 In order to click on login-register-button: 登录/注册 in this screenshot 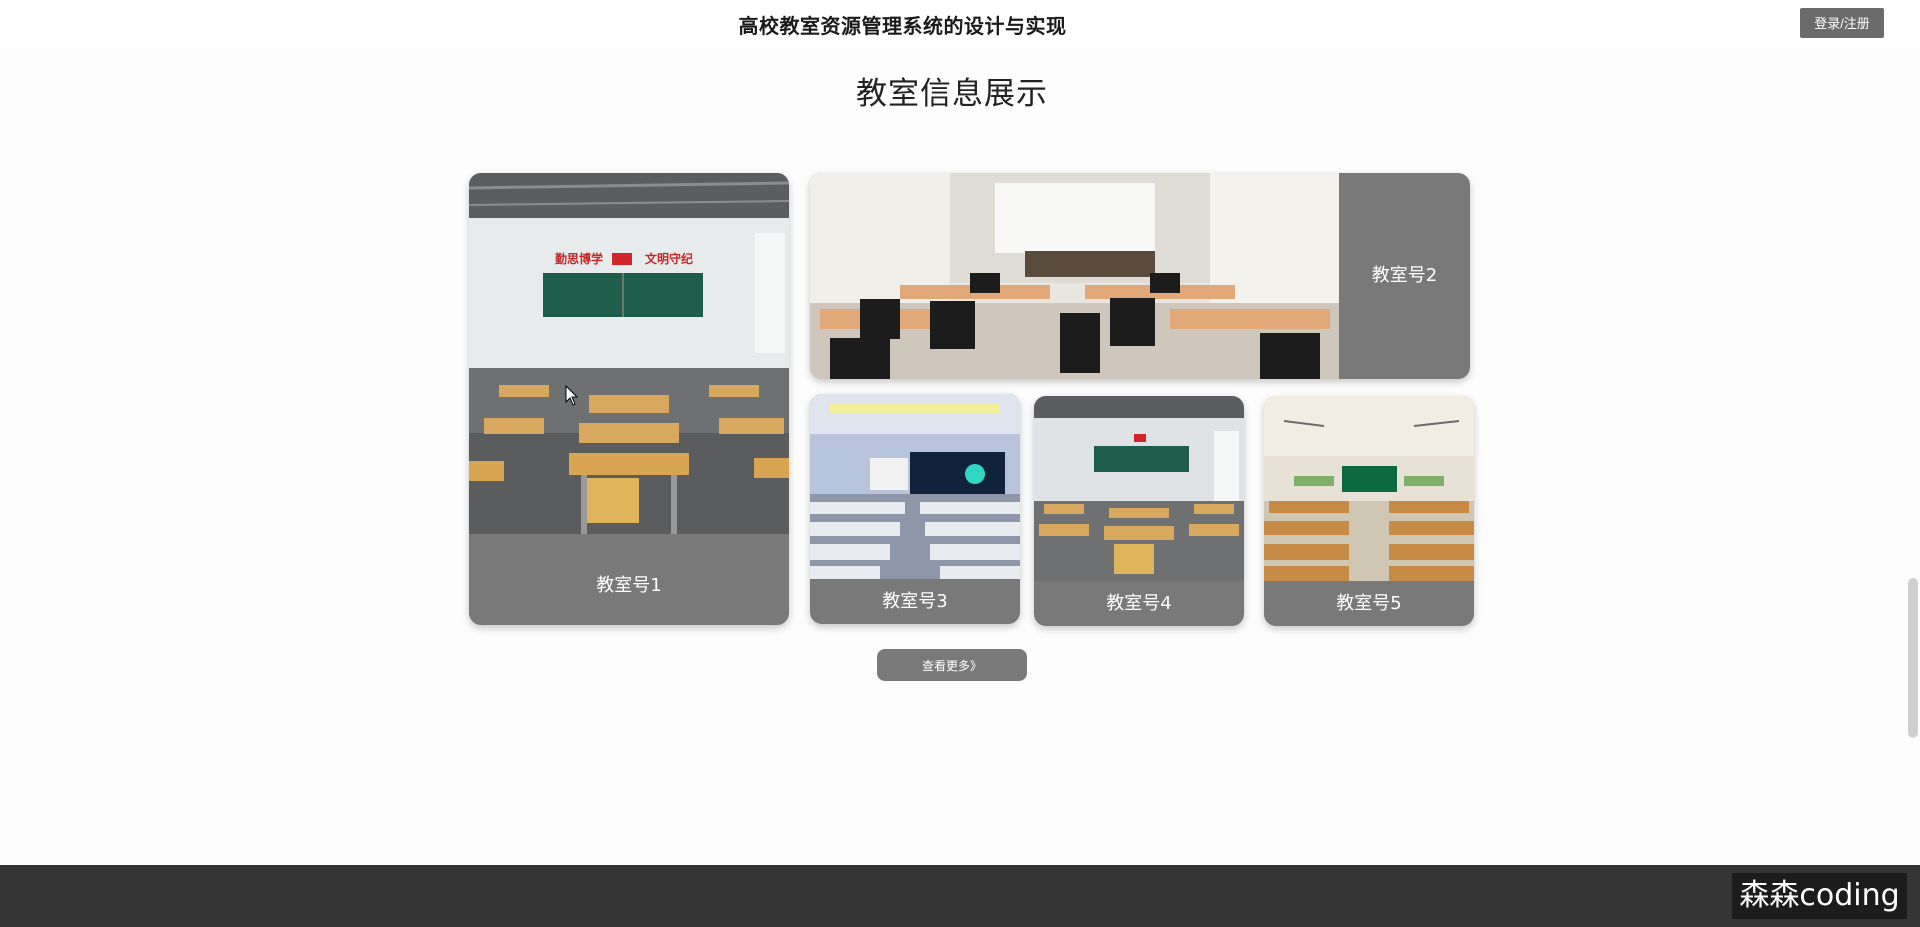, I will do `click(1842, 23)`.